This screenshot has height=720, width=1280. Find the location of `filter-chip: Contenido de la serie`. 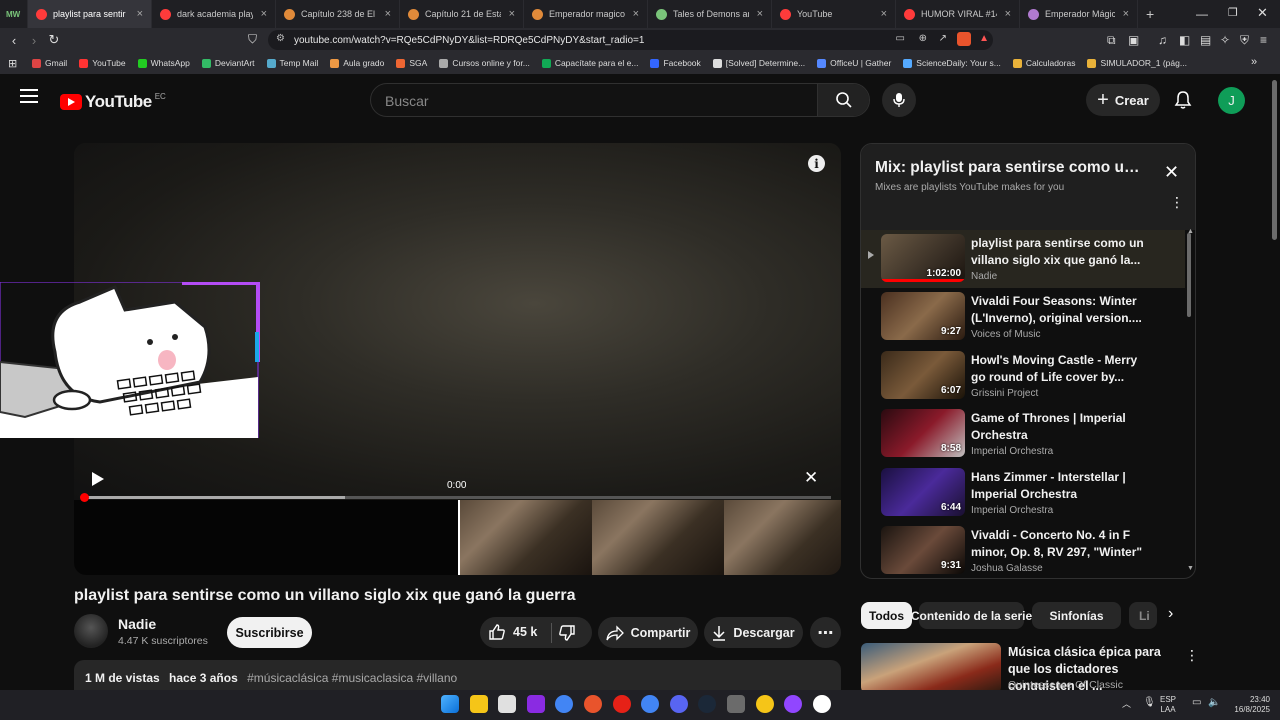

filter-chip: Contenido de la serie is located at coordinates (971, 615).